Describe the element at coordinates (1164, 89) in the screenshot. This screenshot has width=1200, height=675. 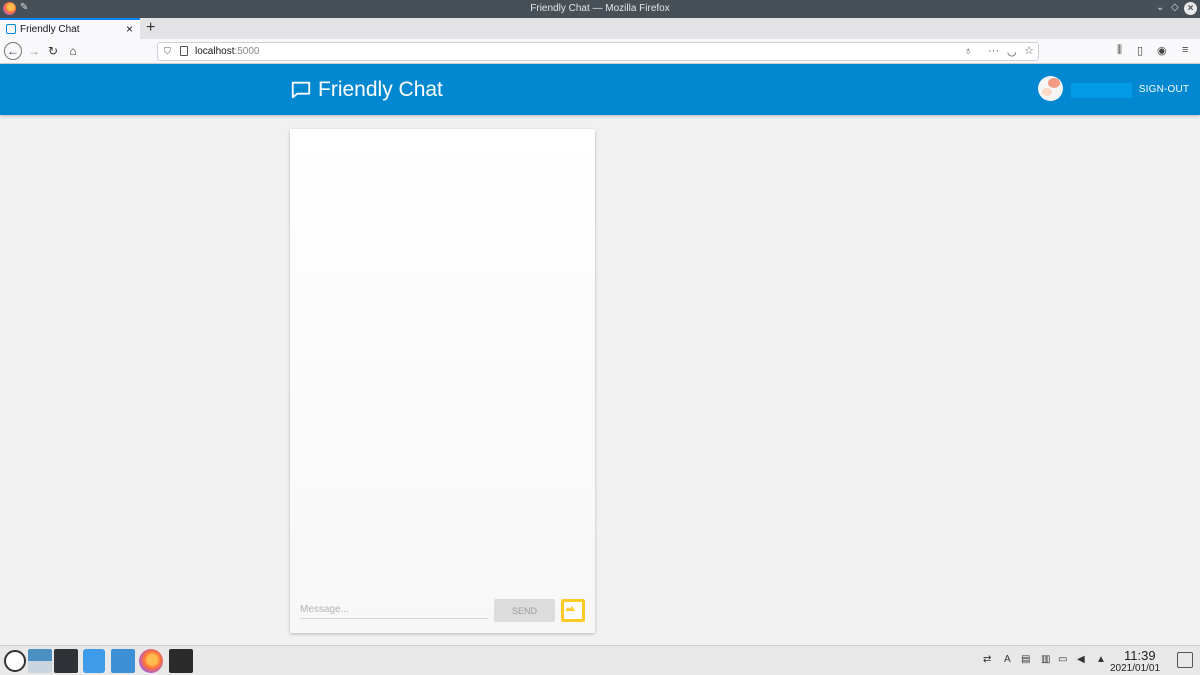
I see `sign-out-button: SIGN-OUT` at that location.